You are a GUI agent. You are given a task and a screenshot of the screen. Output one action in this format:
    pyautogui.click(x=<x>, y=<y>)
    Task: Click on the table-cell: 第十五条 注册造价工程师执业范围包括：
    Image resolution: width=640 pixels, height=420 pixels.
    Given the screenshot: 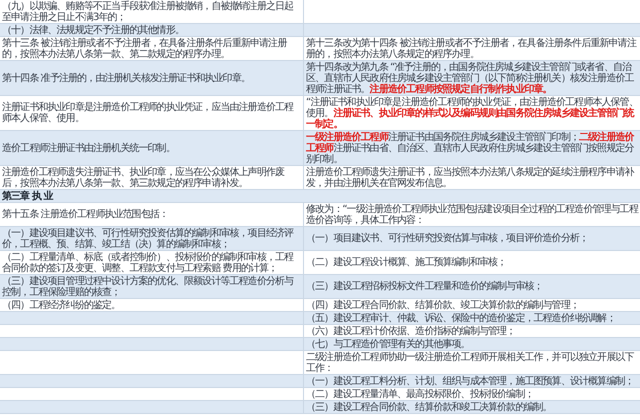 What is the action you would take?
    pyautogui.click(x=152, y=214)
    